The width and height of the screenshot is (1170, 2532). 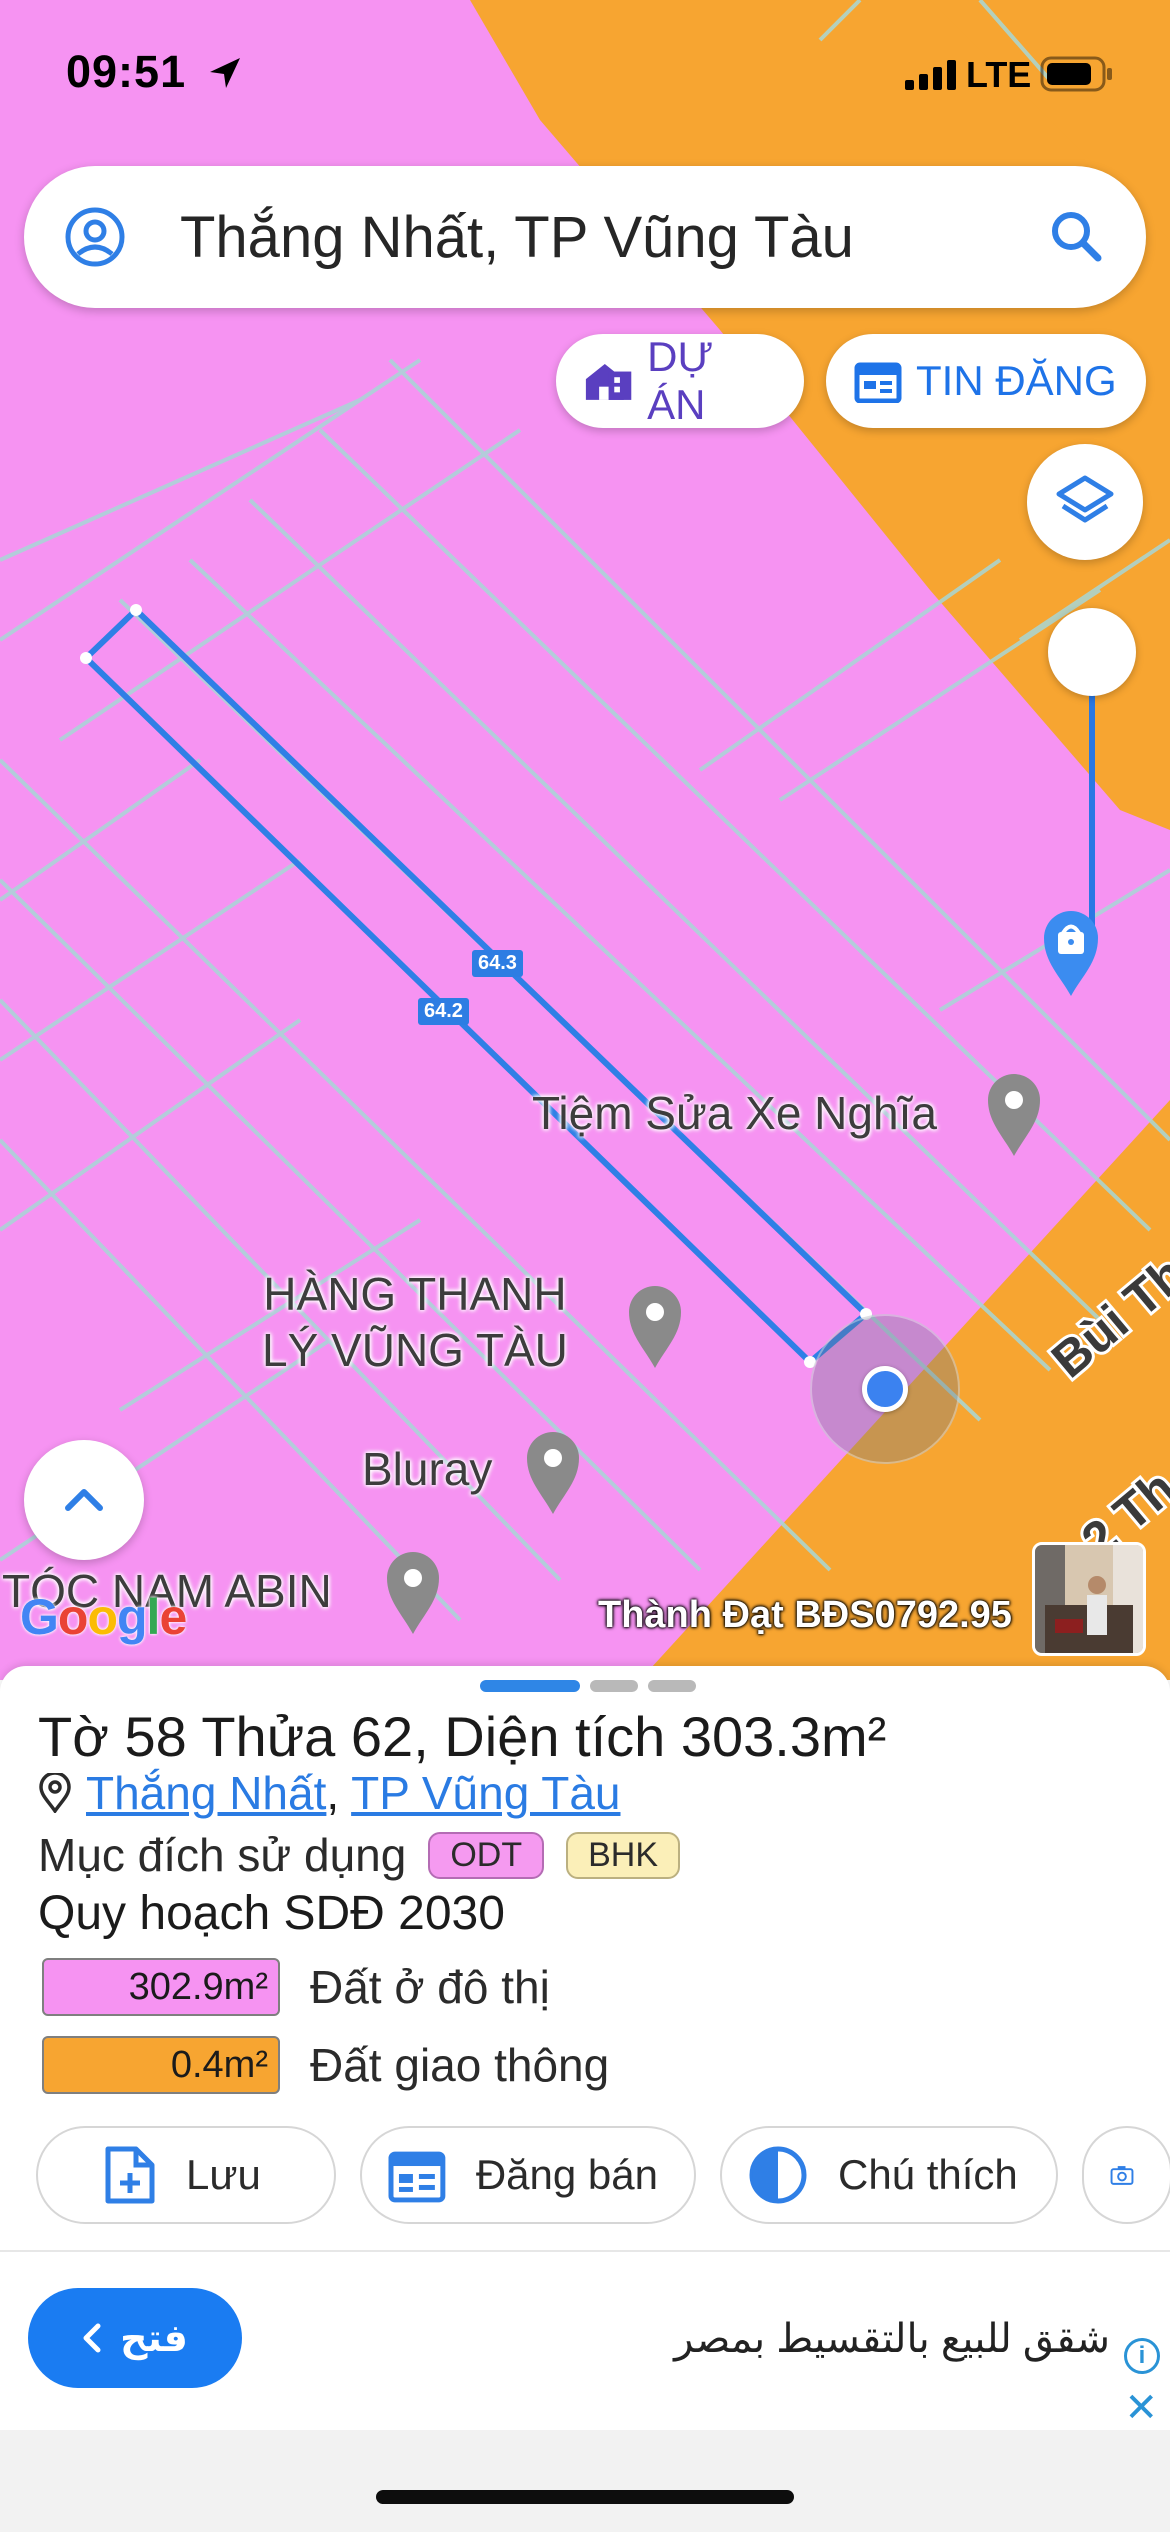 I want to click on land-use-purpose: Mục đích sử dụng ODT BHK, so click(x=359, y=1855).